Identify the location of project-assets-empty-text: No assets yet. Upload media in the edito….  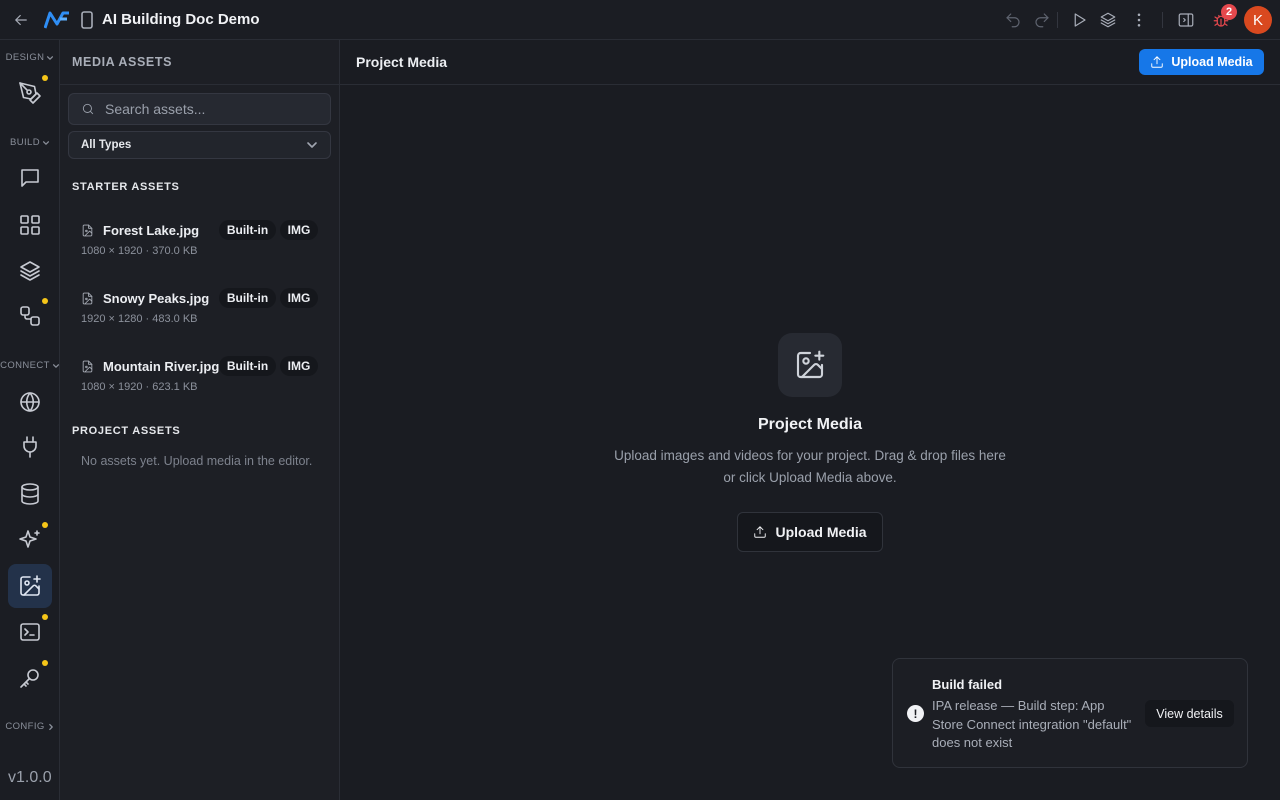
(197, 461).